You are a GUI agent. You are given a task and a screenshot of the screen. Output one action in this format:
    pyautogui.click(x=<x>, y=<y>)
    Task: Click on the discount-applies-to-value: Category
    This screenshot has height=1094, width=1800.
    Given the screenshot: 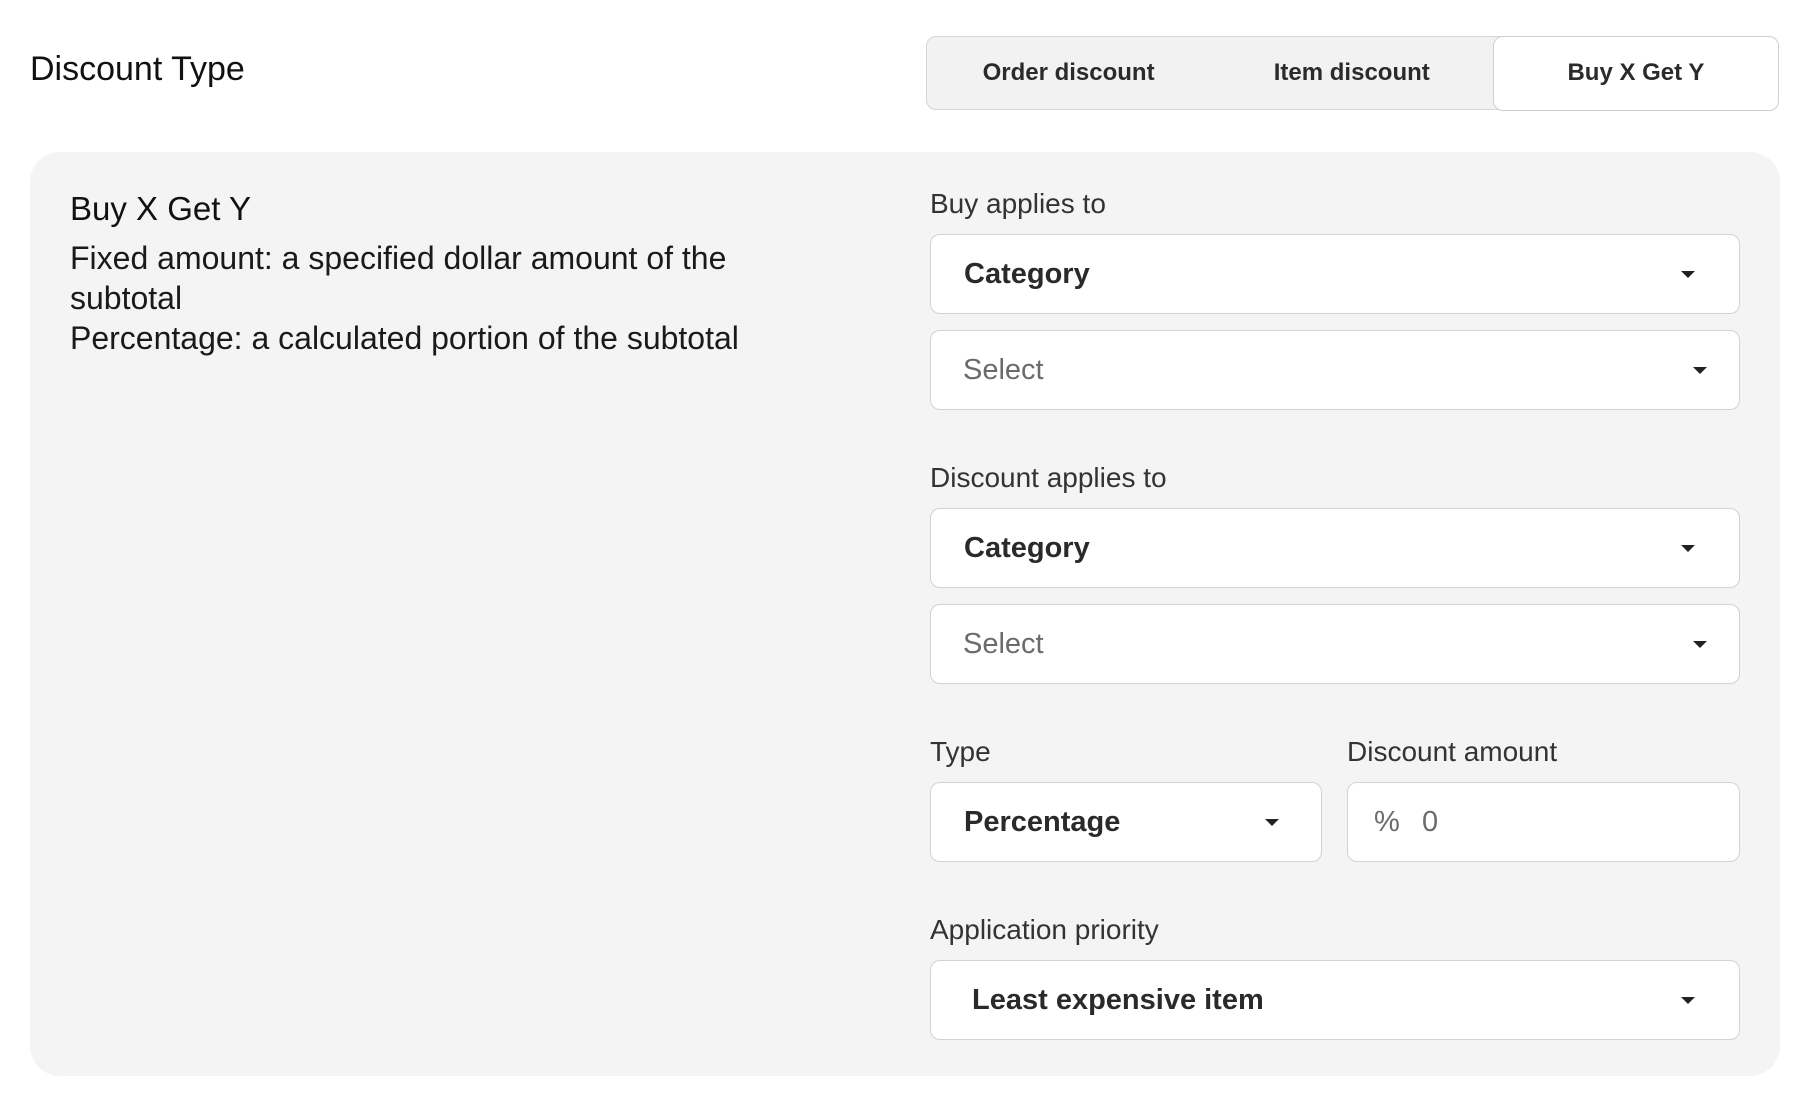 What is the action you would take?
    pyautogui.click(x=1027, y=547)
    